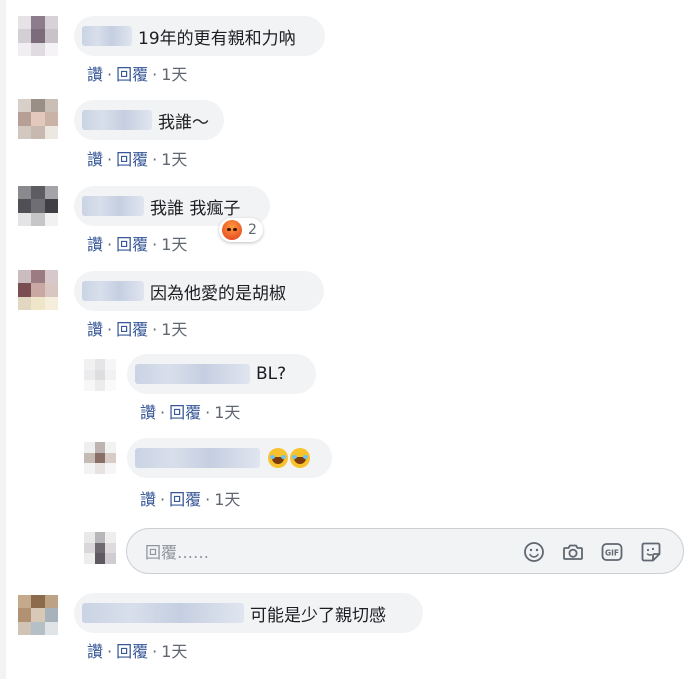 The width and height of the screenshot is (700, 679). What do you see at coordinates (232, 230) in the screenshot?
I see `angry-reaction-icon` at bounding box center [232, 230].